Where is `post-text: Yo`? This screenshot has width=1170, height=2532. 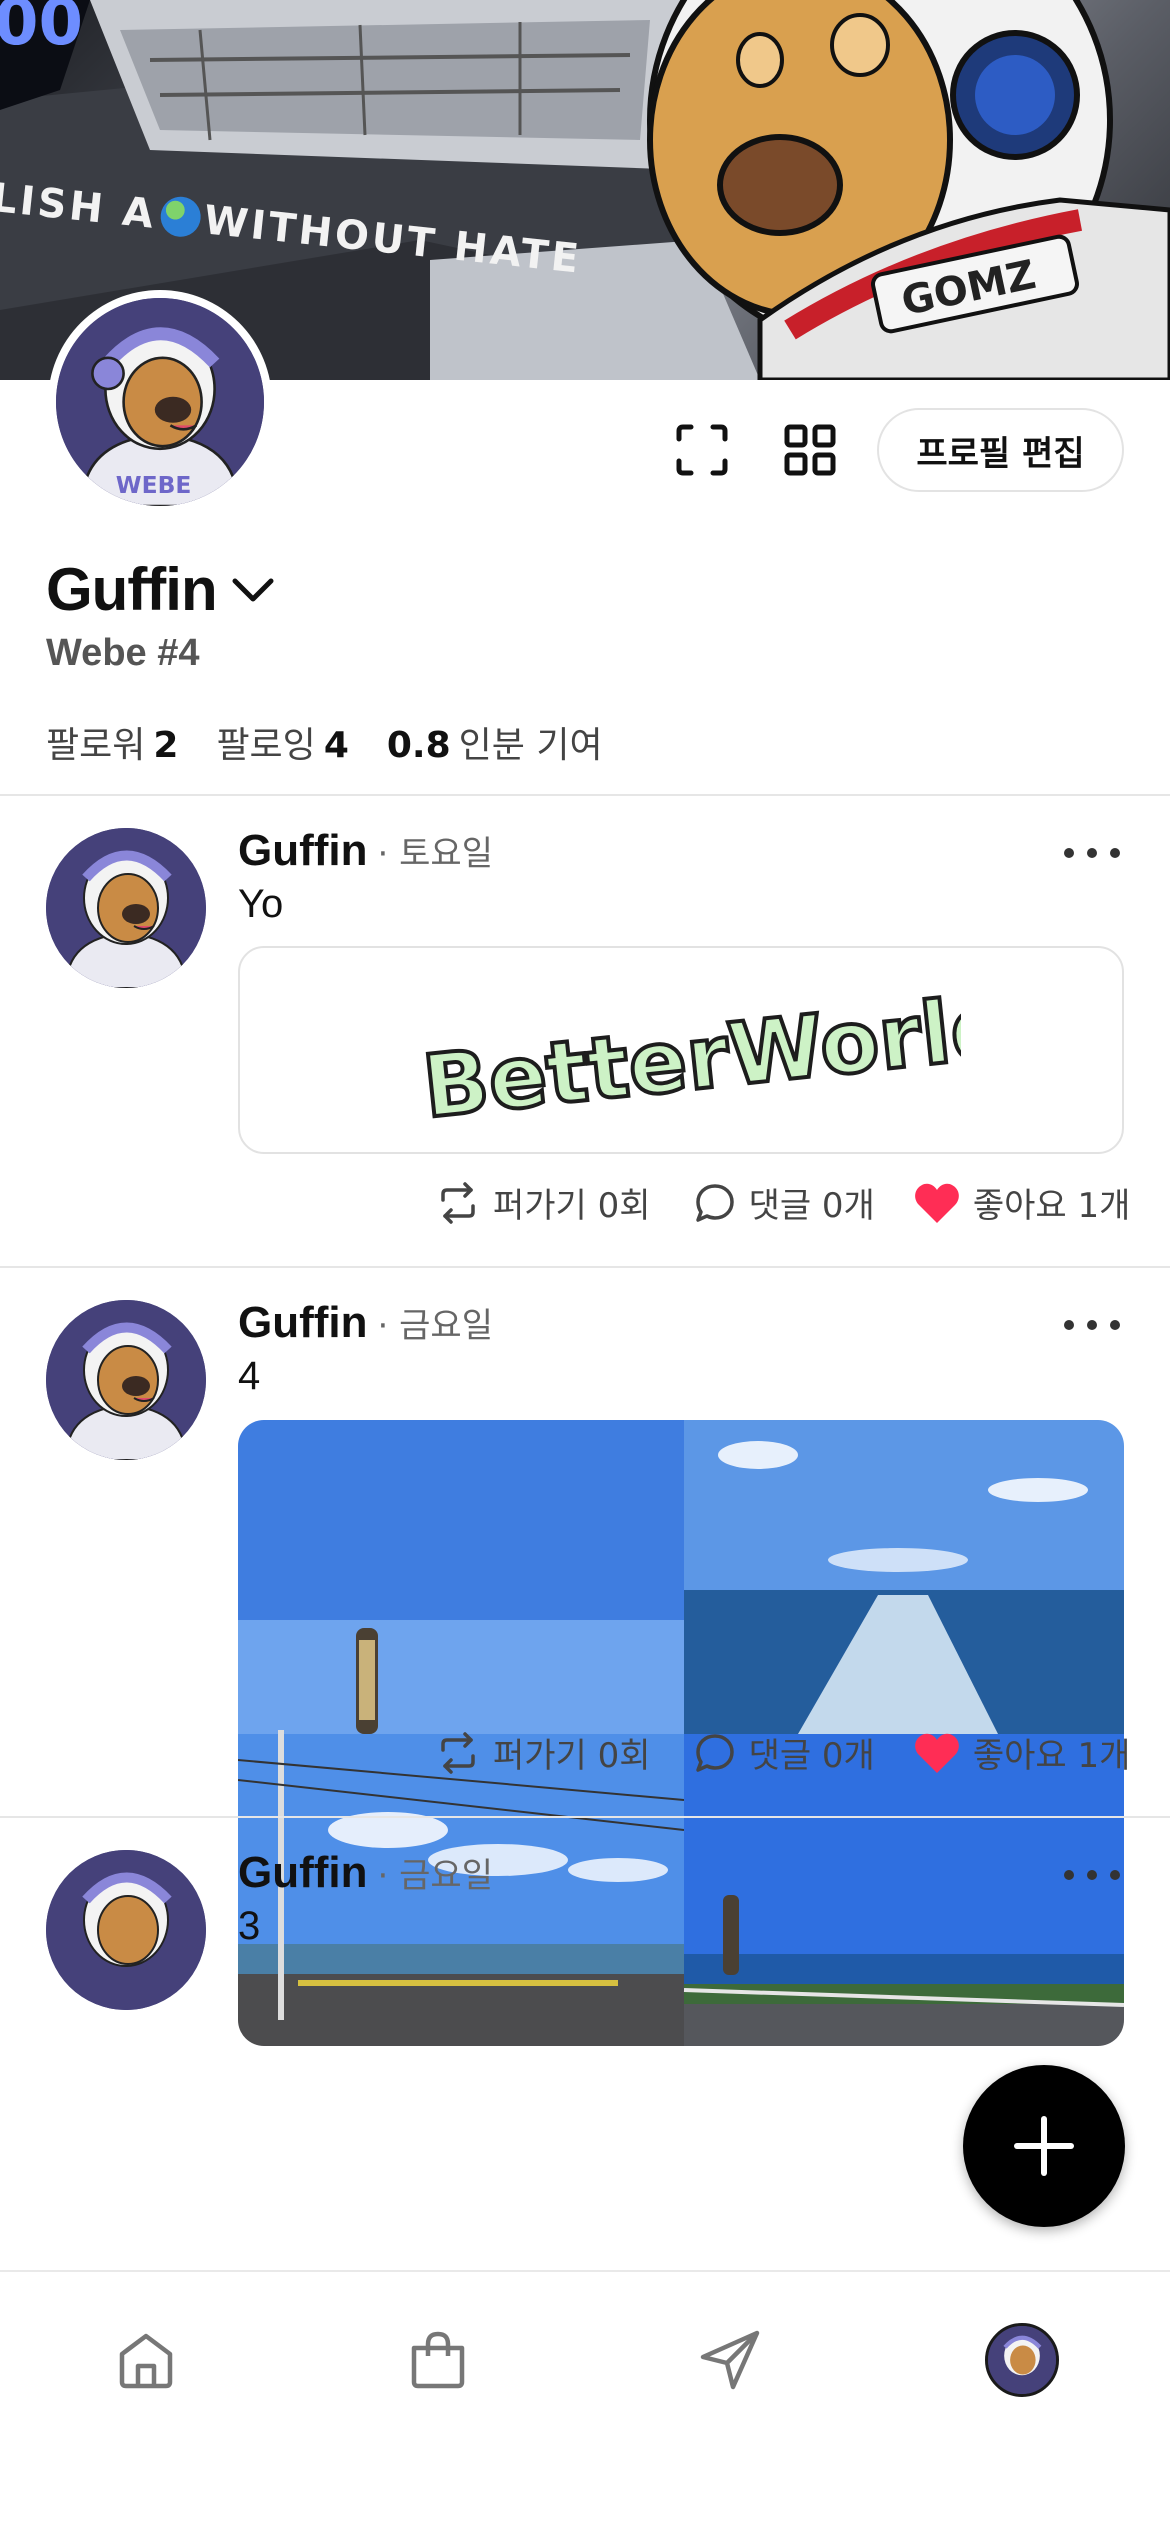 post-text: Yo is located at coordinates (261, 904).